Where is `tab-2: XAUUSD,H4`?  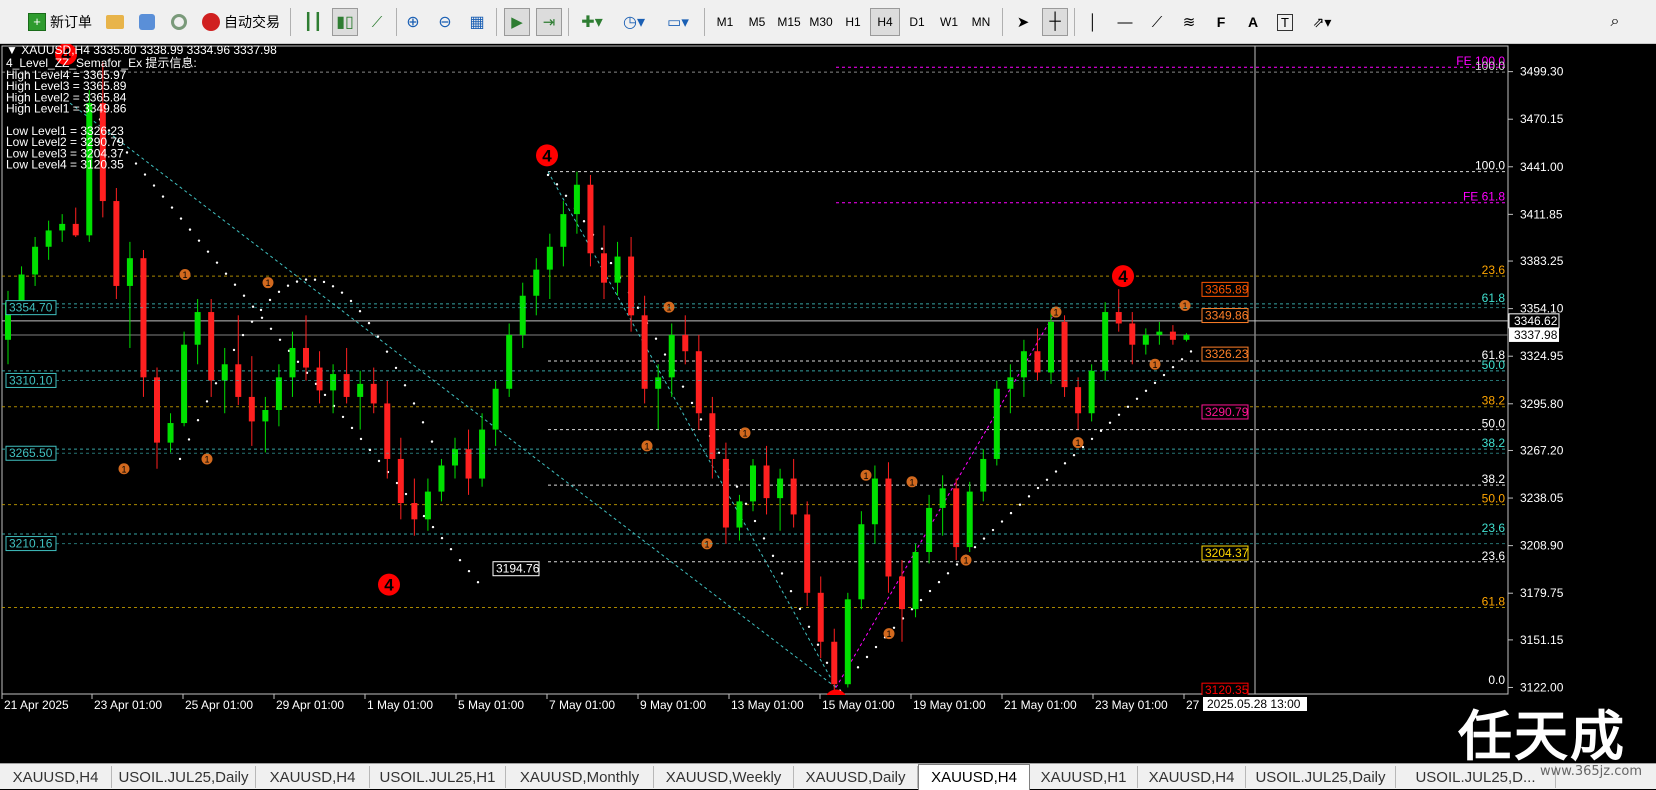 tab-2: XAUUSD,H4 is located at coordinates (313, 777).